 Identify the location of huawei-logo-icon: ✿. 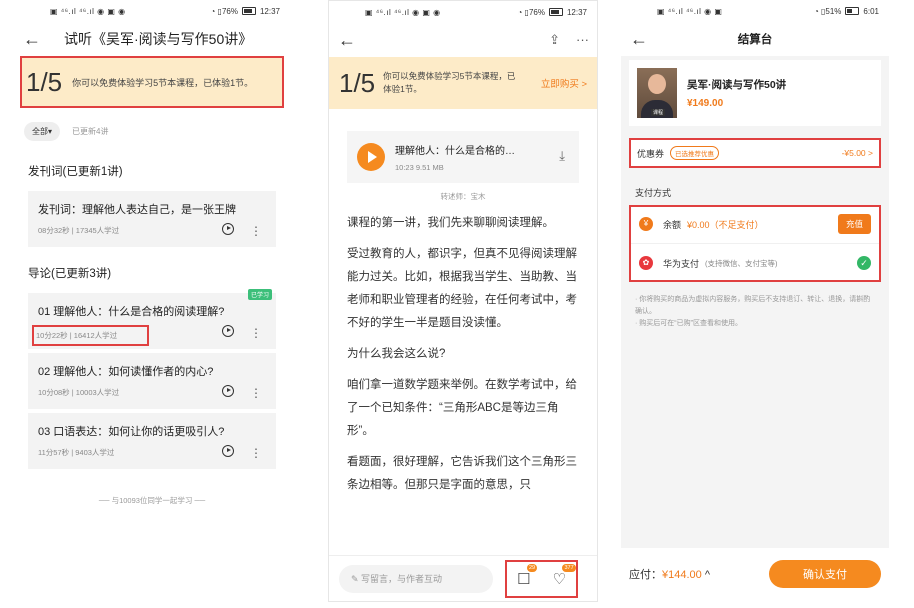
(646, 263).